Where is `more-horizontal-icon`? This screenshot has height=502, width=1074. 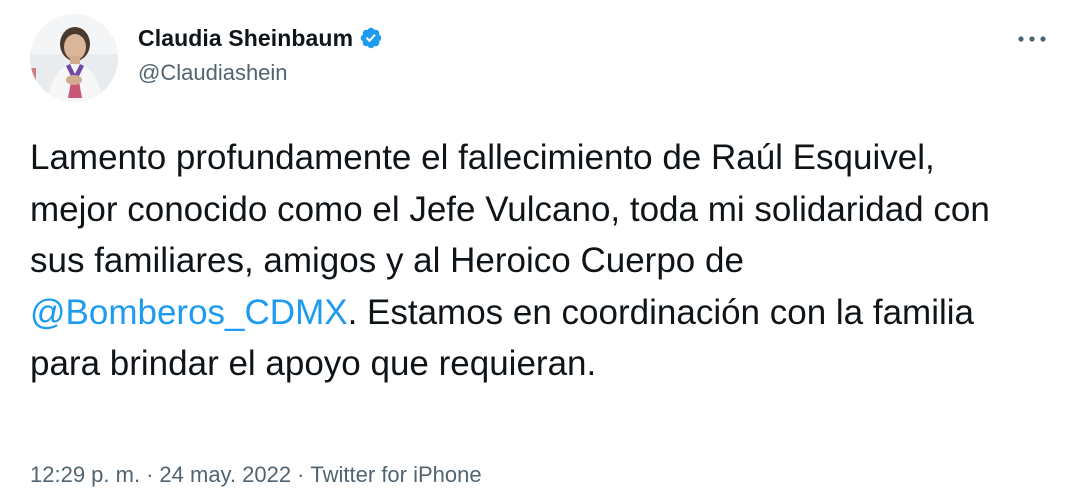
more-horizontal-icon is located at coordinates (1032, 39).